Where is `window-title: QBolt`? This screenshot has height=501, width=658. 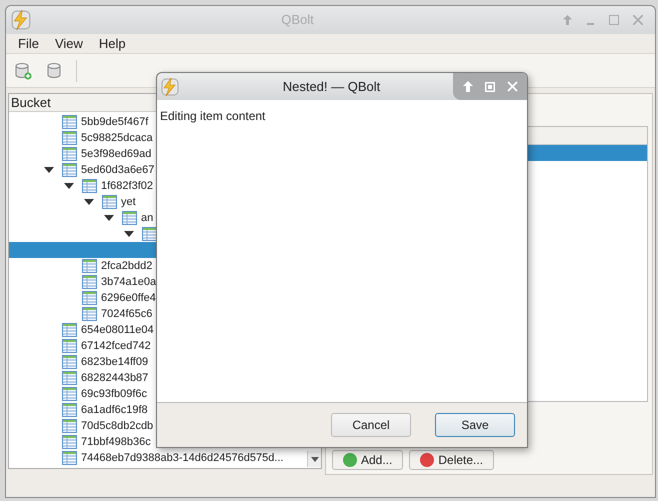
window-title: QBolt is located at coordinates (297, 20).